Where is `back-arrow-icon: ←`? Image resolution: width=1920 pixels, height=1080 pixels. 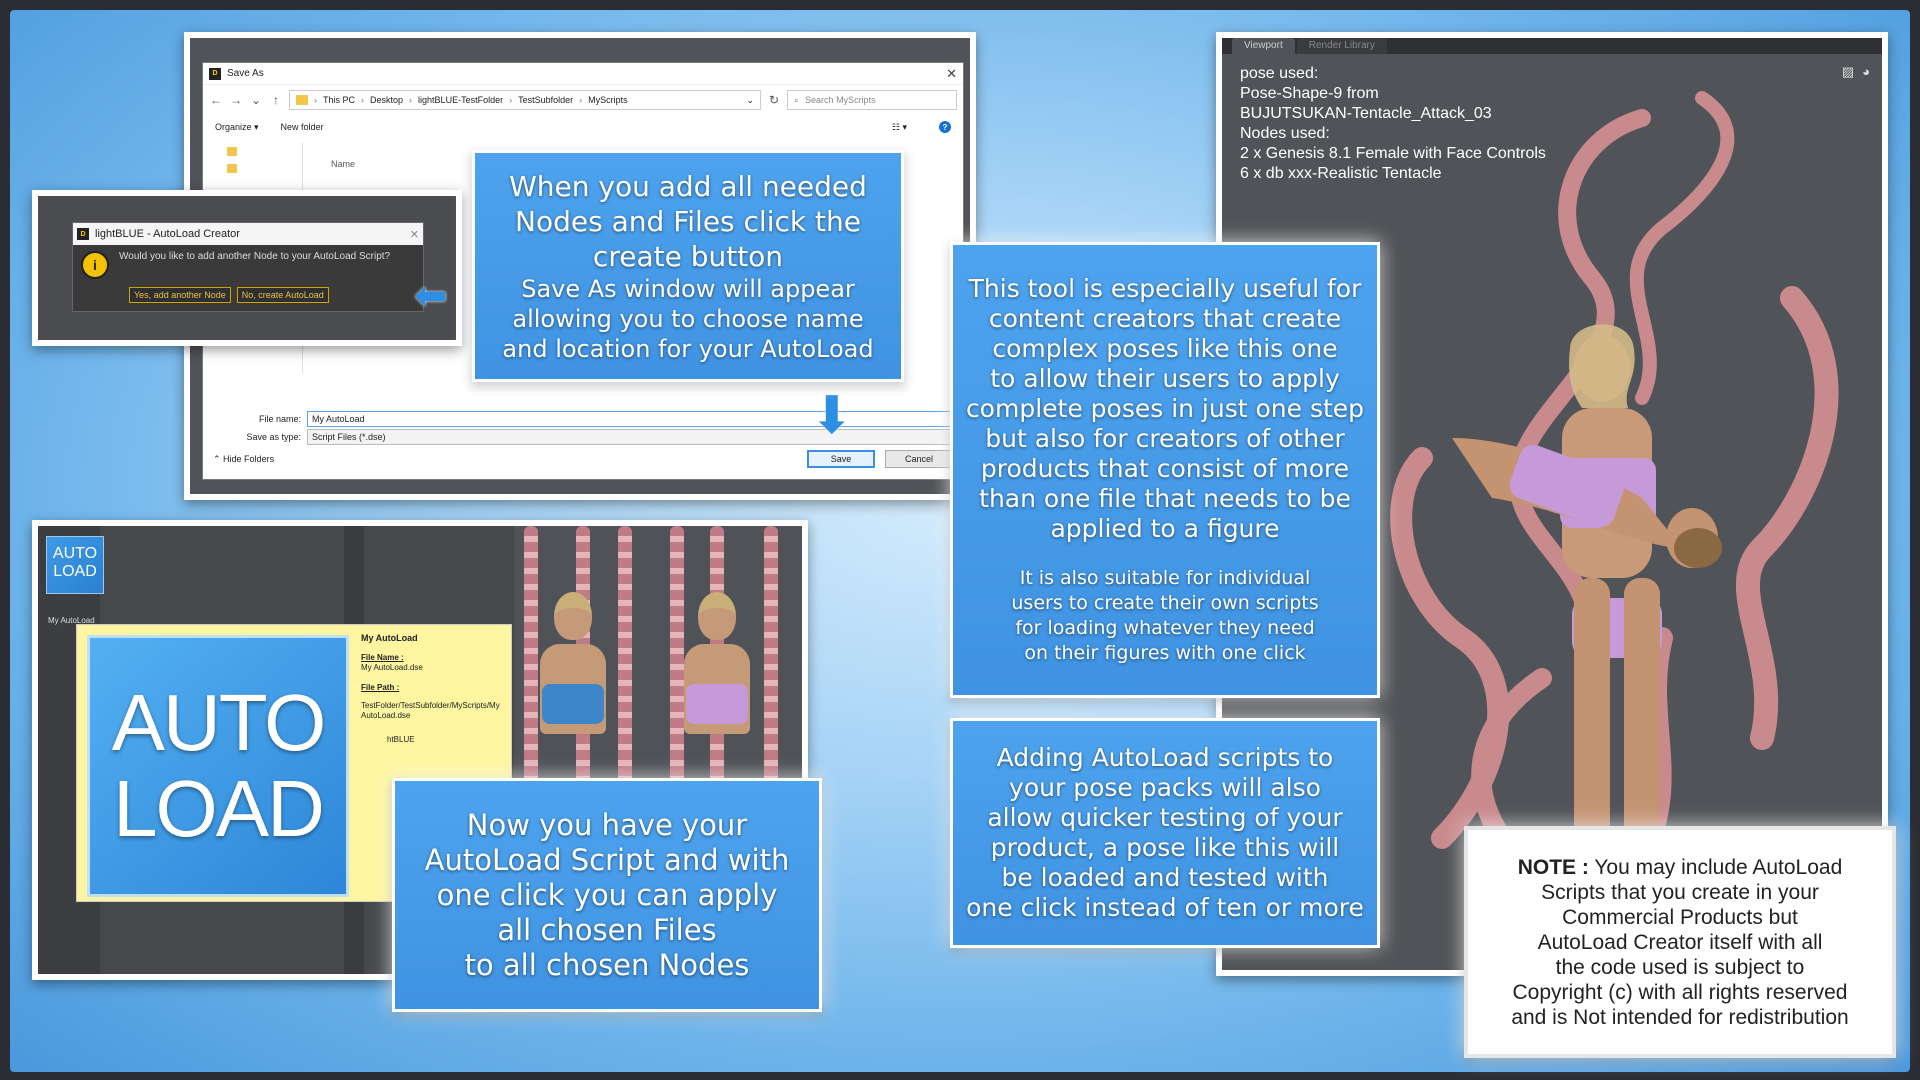 back-arrow-icon: ← is located at coordinates (216, 100).